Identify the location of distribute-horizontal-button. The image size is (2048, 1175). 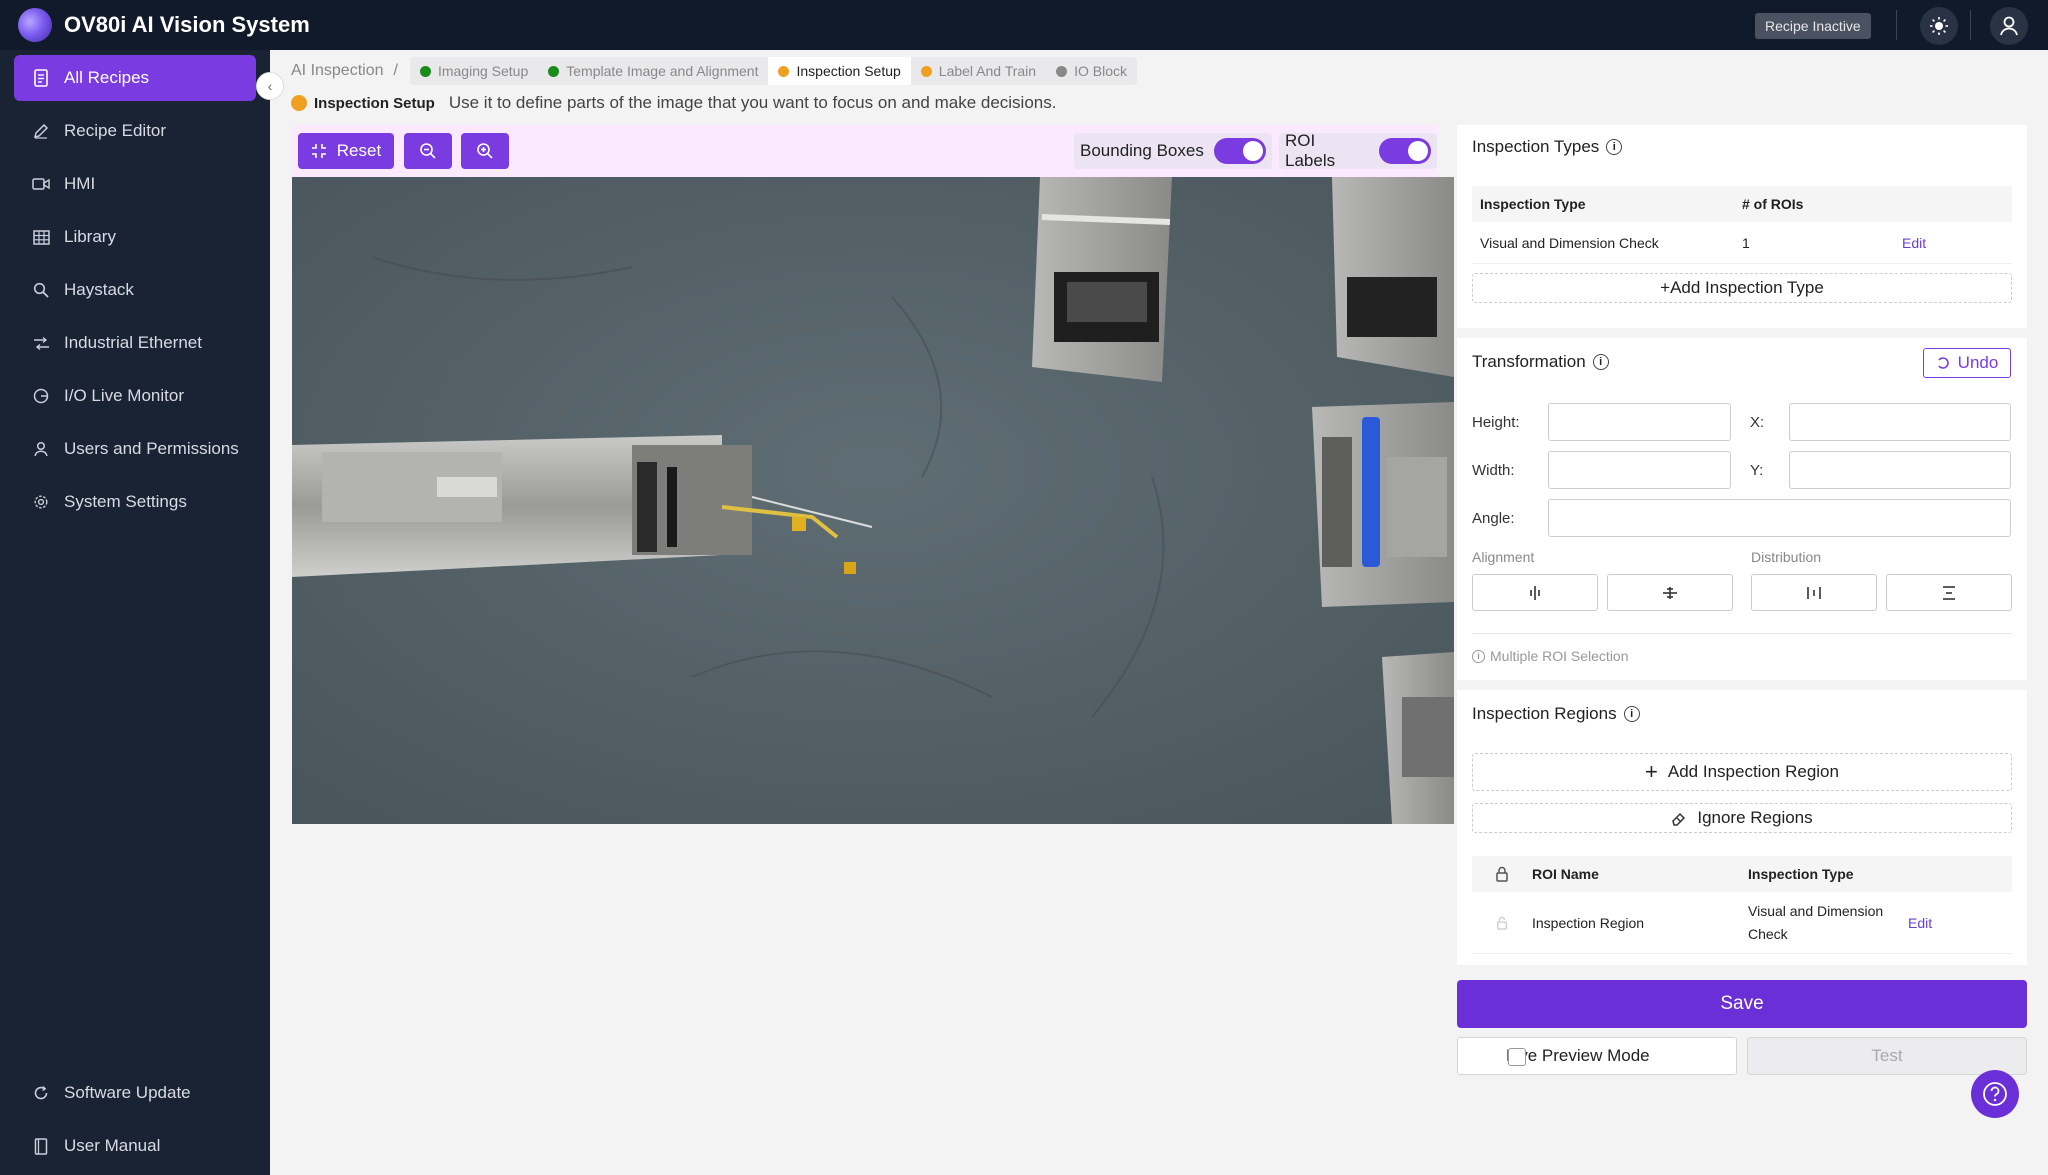
(1814, 592).